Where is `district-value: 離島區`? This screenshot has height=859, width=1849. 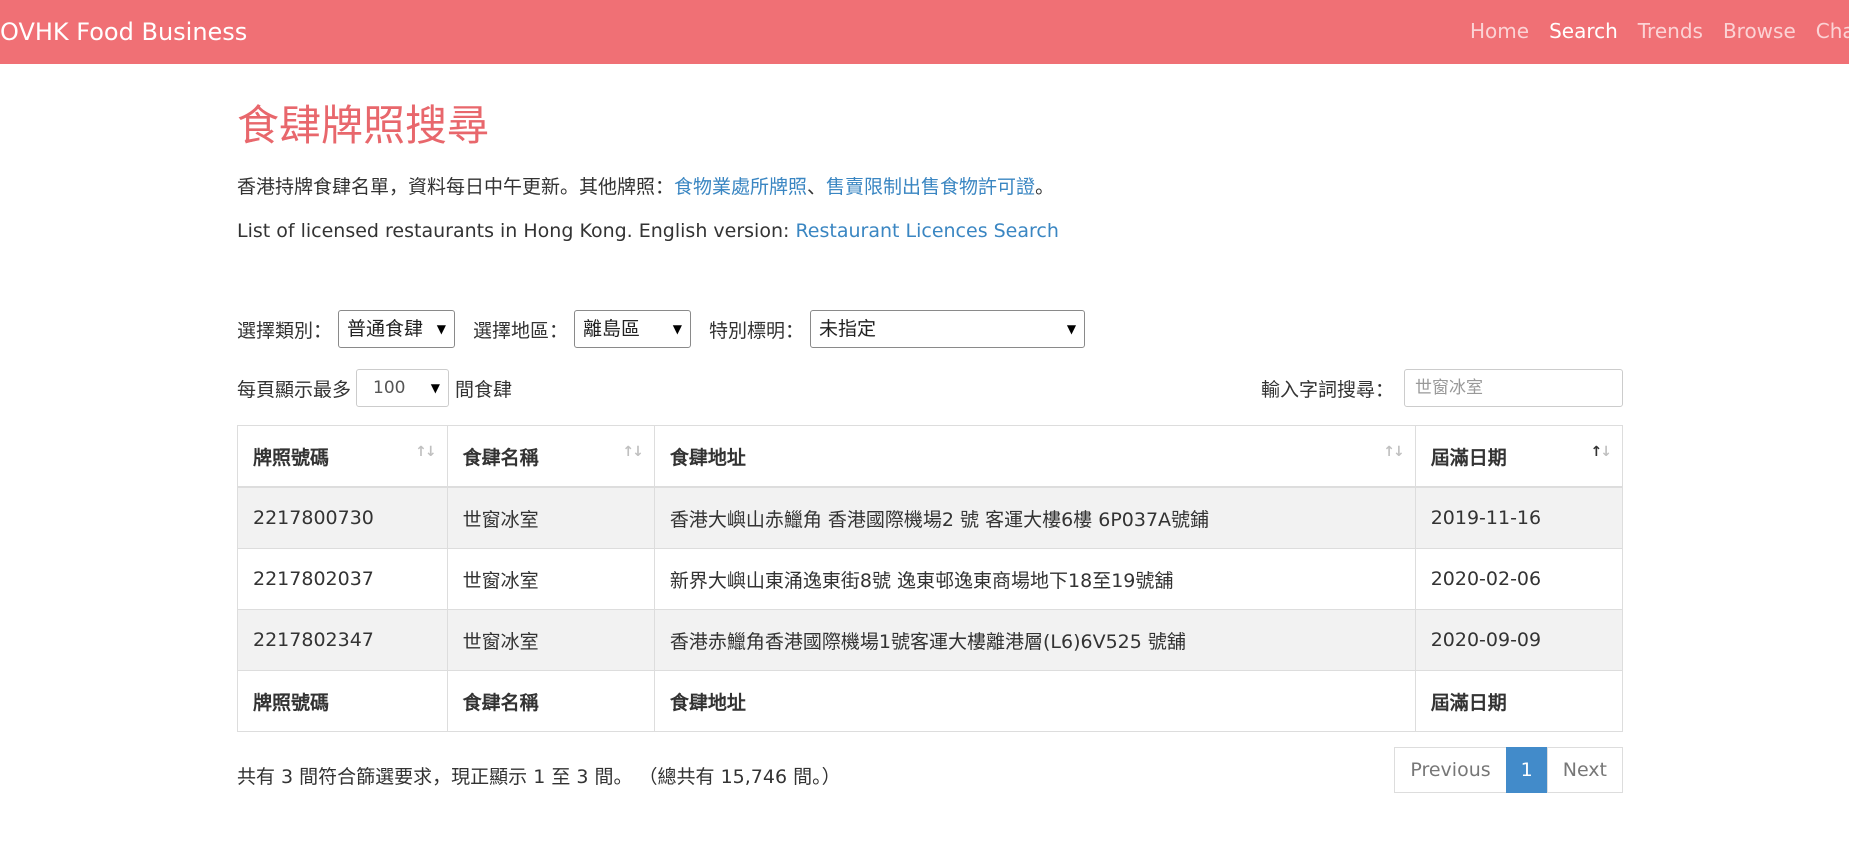 district-value: 離島區 is located at coordinates (612, 329).